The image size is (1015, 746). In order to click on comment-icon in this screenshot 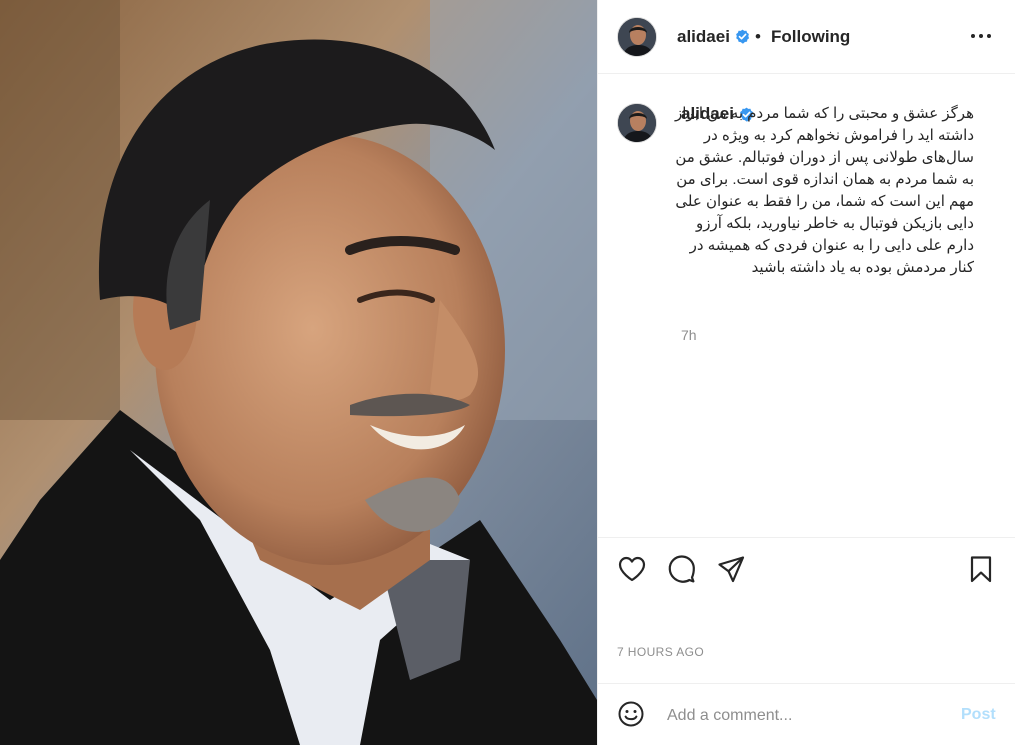, I will do `click(681, 569)`.